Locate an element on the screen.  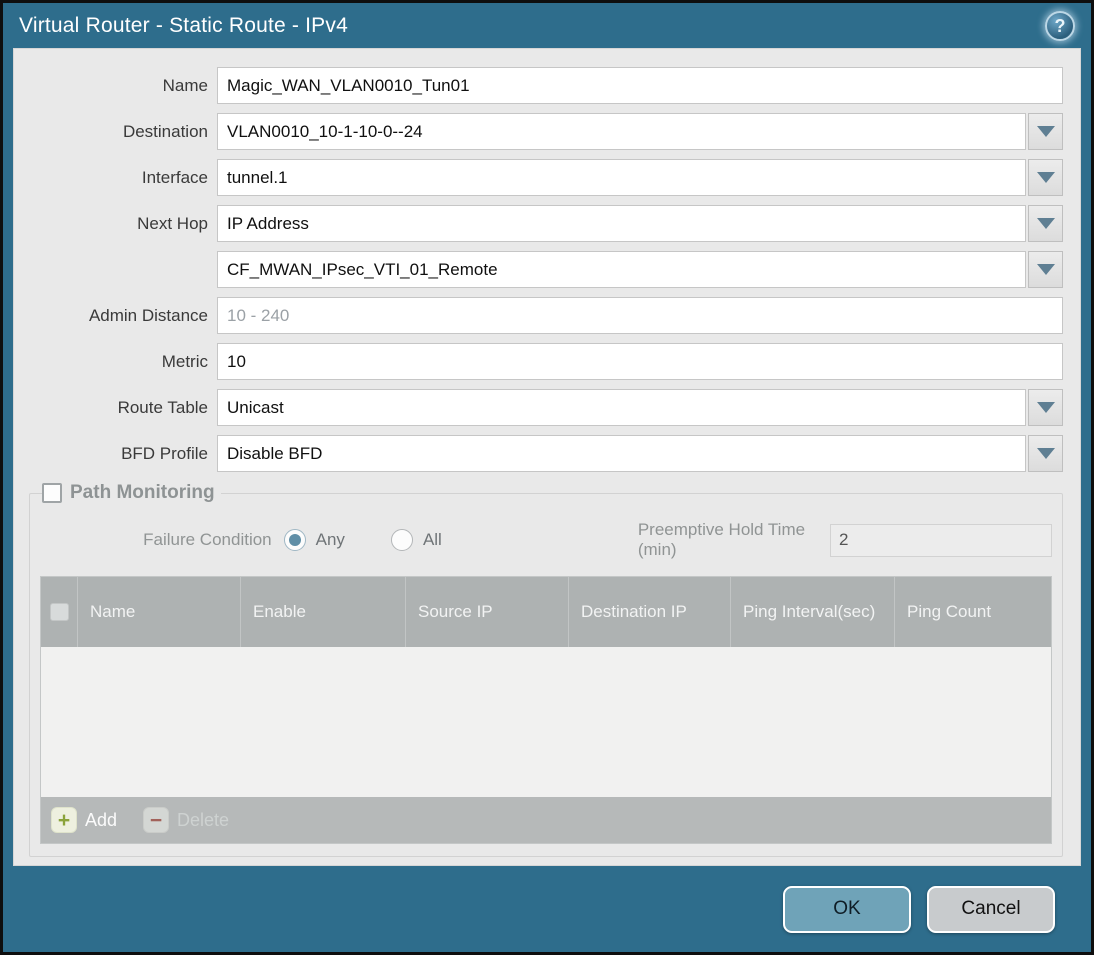
select-all-checkbox is located at coordinates (59, 612).